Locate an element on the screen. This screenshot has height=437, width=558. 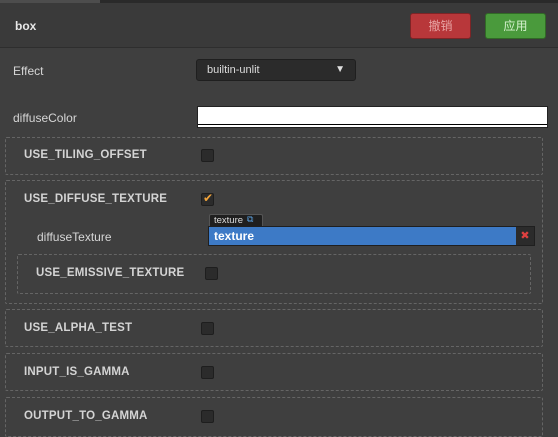
effect-selected-value: builtin-unlit is located at coordinates (233, 70).